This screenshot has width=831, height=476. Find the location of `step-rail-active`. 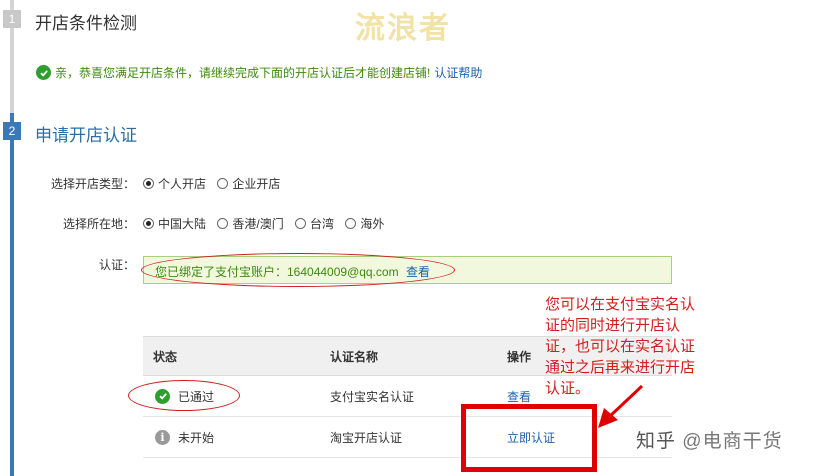

step-rail-active is located at coordinates (12, 294).